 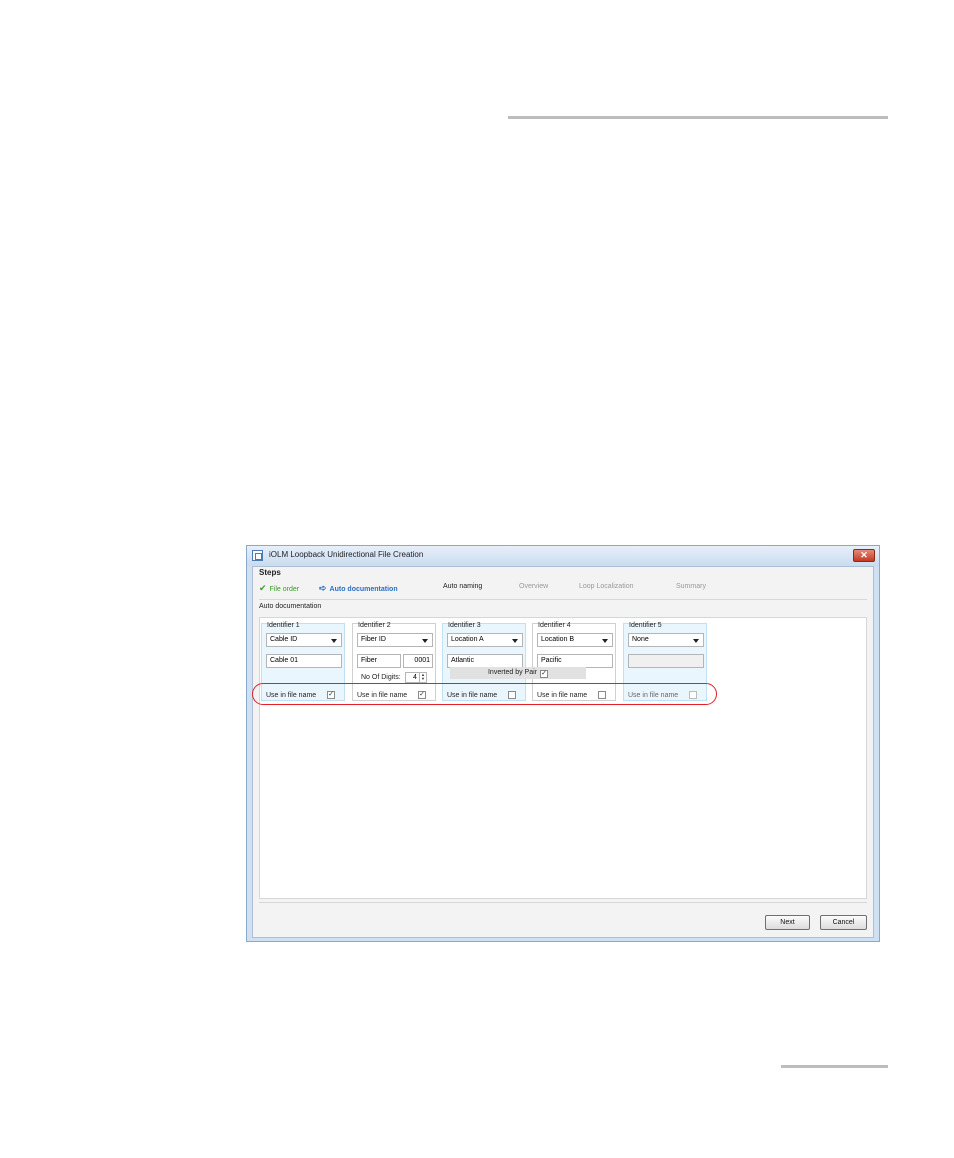 What do you see at coordinates (485, 661) in the screenshot?
I see `identifier-3-value-field: Atlantic` at bounding box center [485, 661].